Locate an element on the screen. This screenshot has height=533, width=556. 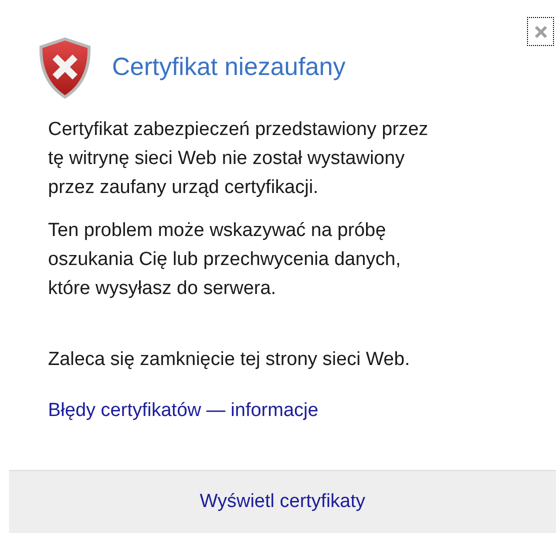
close-button is located at coordinates (540, 31).